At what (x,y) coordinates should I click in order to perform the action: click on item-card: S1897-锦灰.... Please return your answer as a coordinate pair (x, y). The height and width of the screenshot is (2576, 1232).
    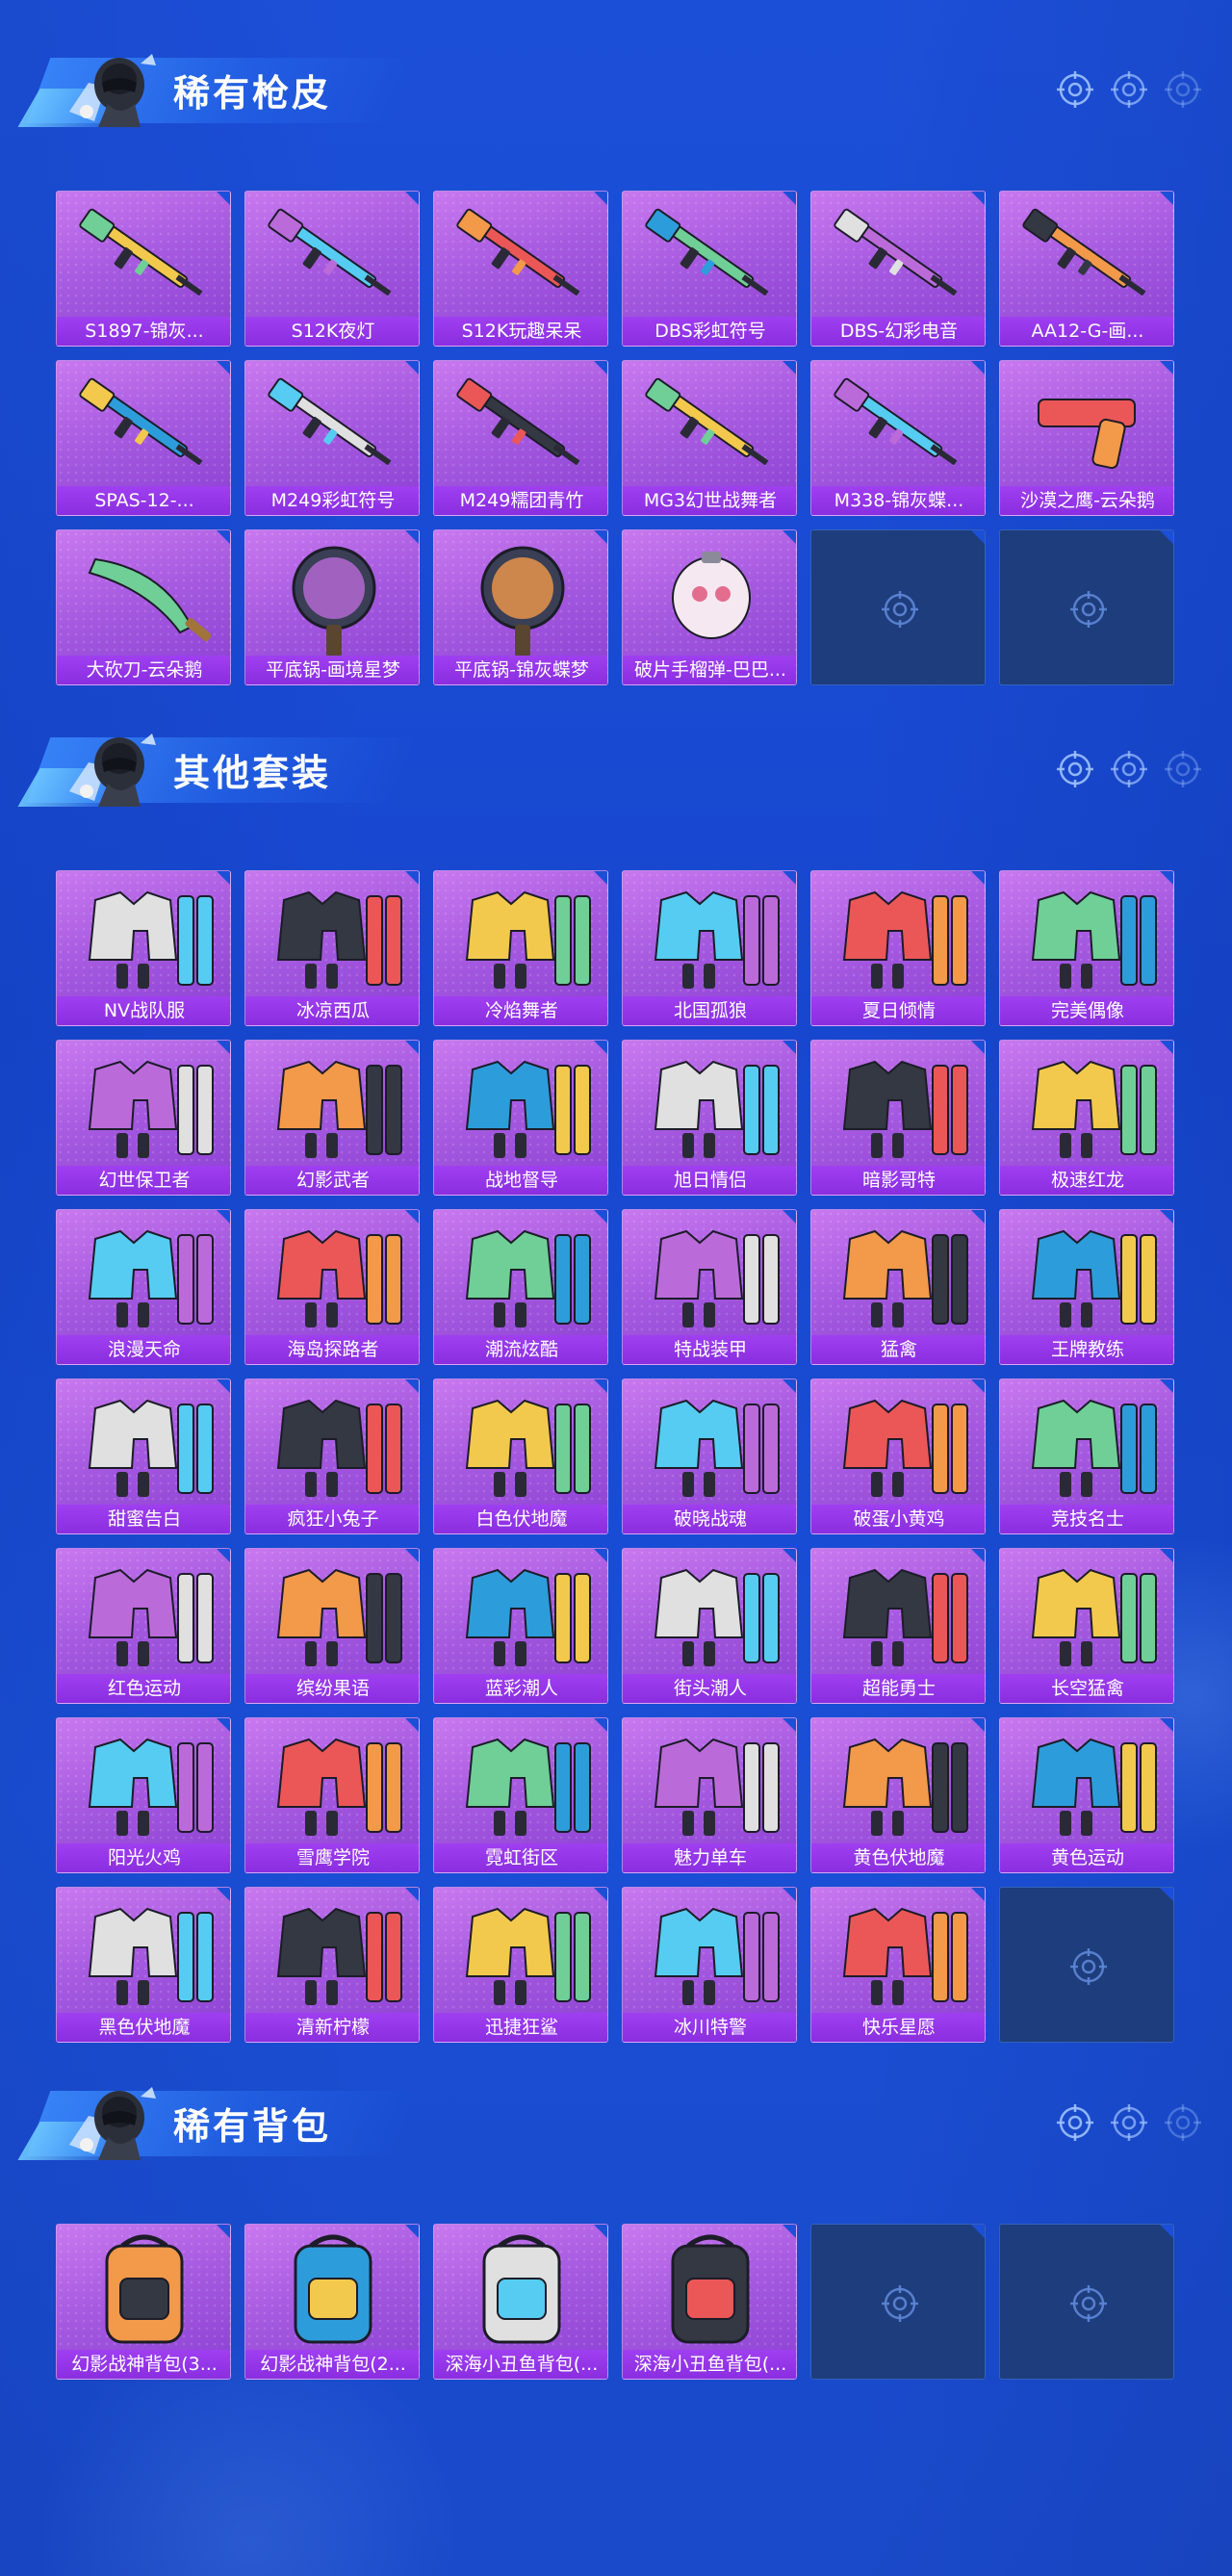
    Looking at the image, I should click on (143, 269).